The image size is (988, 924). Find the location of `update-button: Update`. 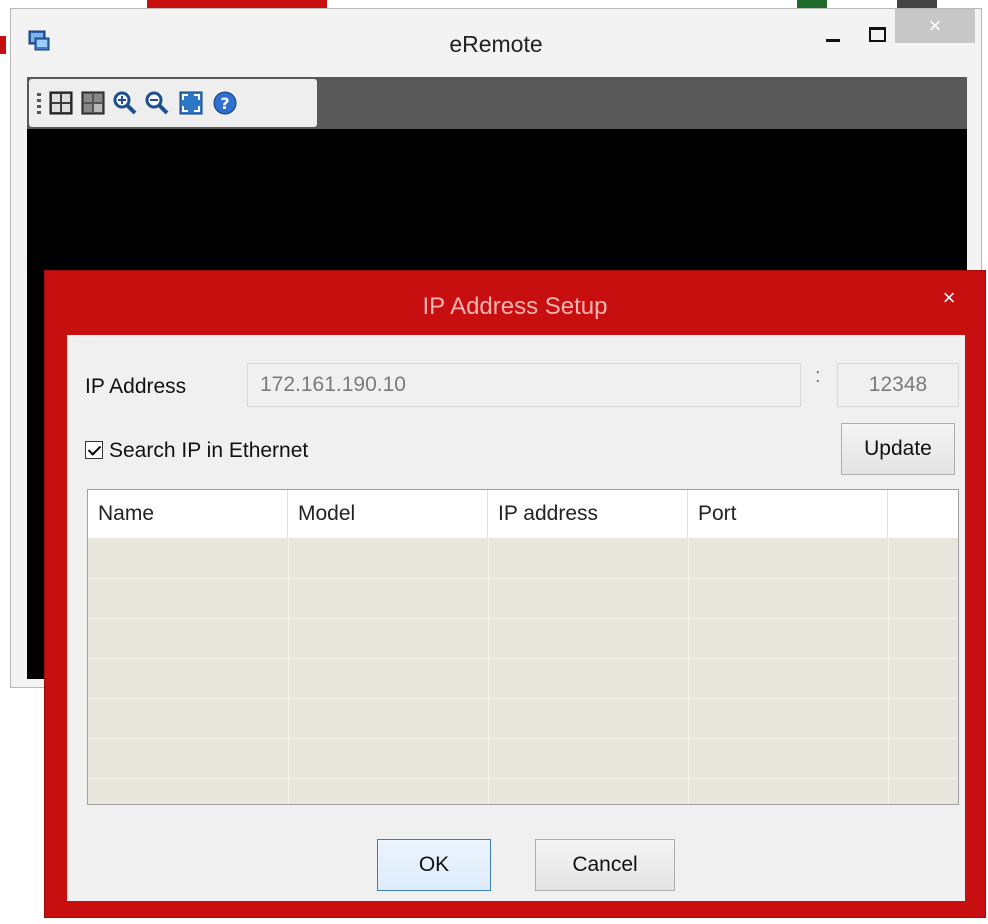

update-button: Update is located at coordinates (898, 449).